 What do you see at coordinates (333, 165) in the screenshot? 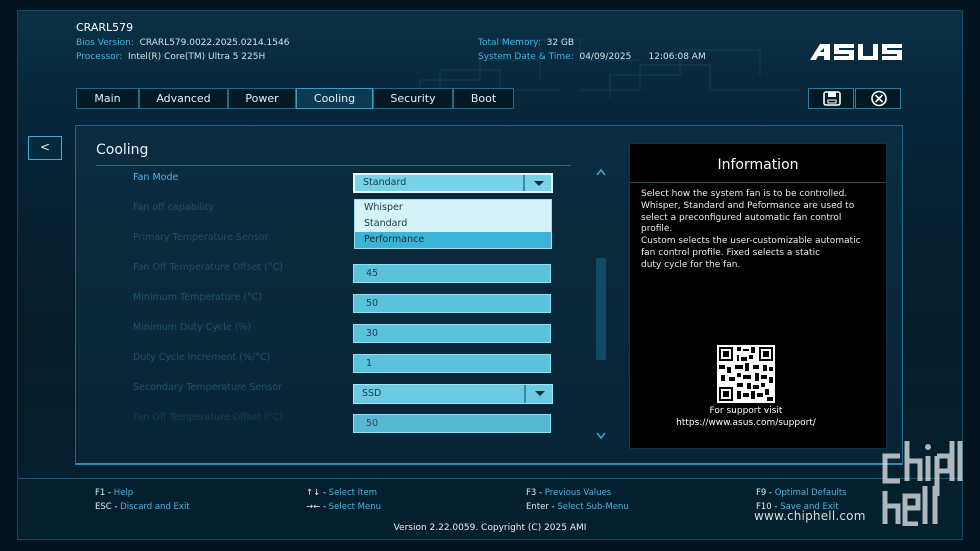
I see `section-divider` at bounding box center [333, 165].